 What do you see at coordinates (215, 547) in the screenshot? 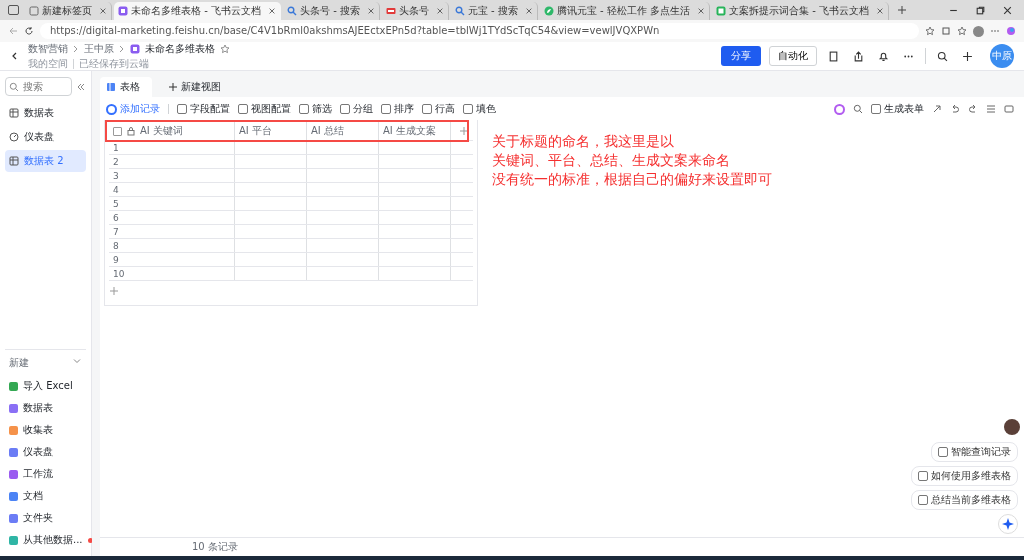
I see `record-count: 10 条记录` at bounding box center [215, 547].